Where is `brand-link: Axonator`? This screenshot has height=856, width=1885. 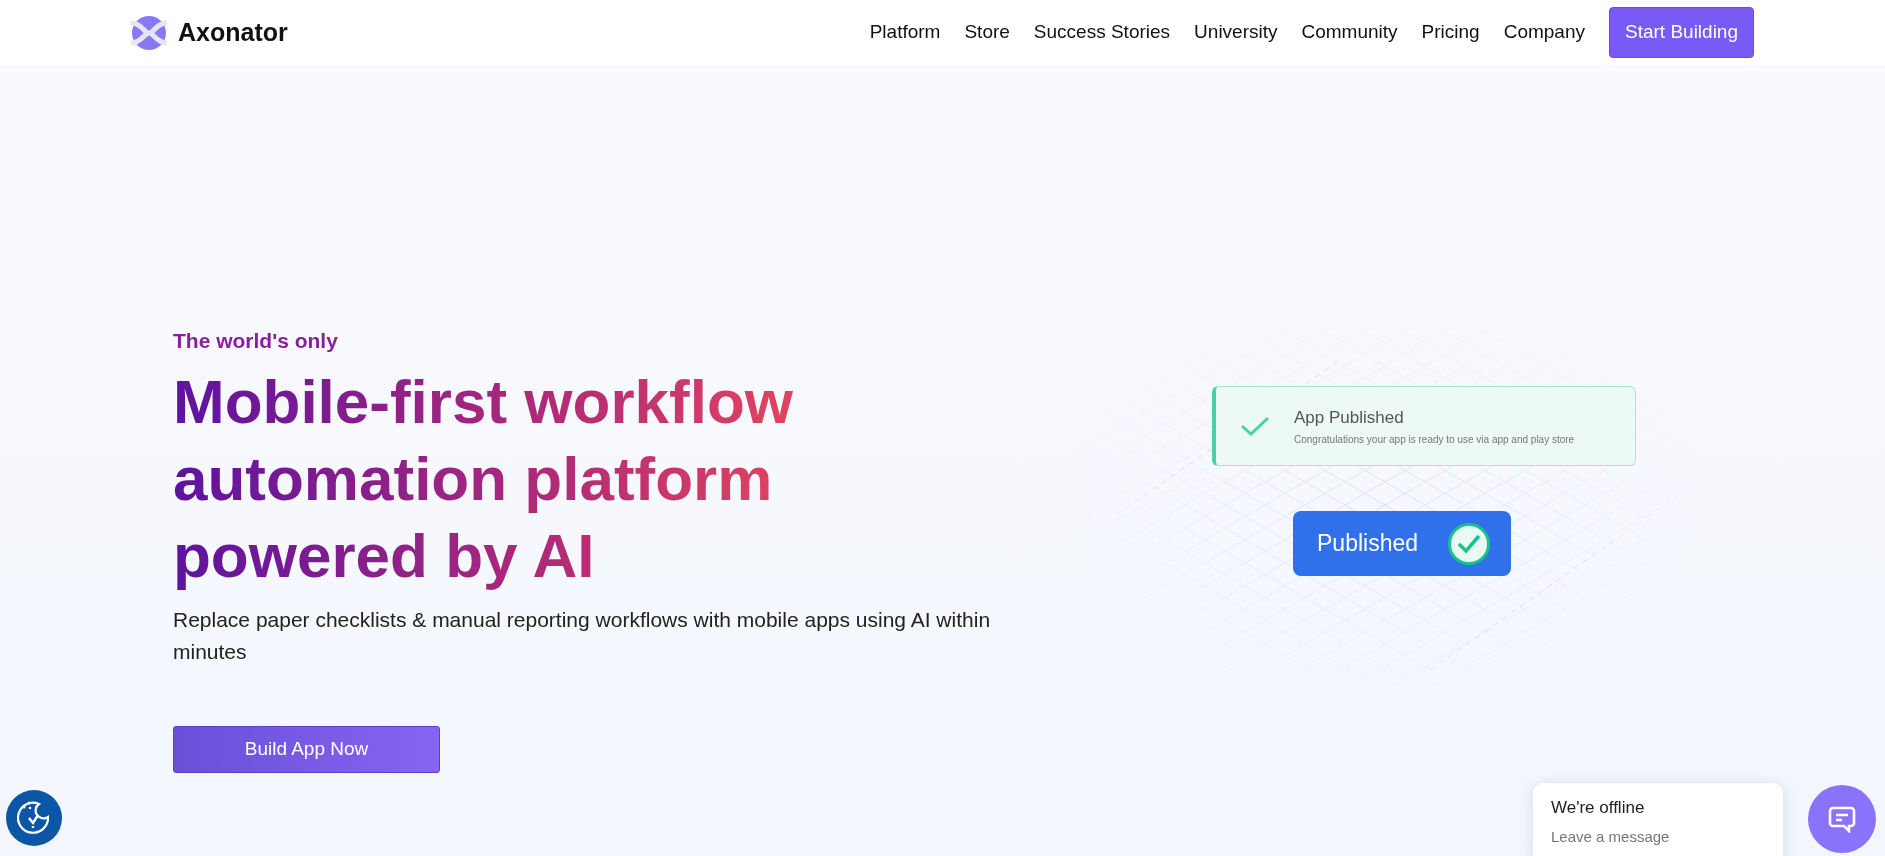
brand-link: Axonator is located at coordinates (208, 32).